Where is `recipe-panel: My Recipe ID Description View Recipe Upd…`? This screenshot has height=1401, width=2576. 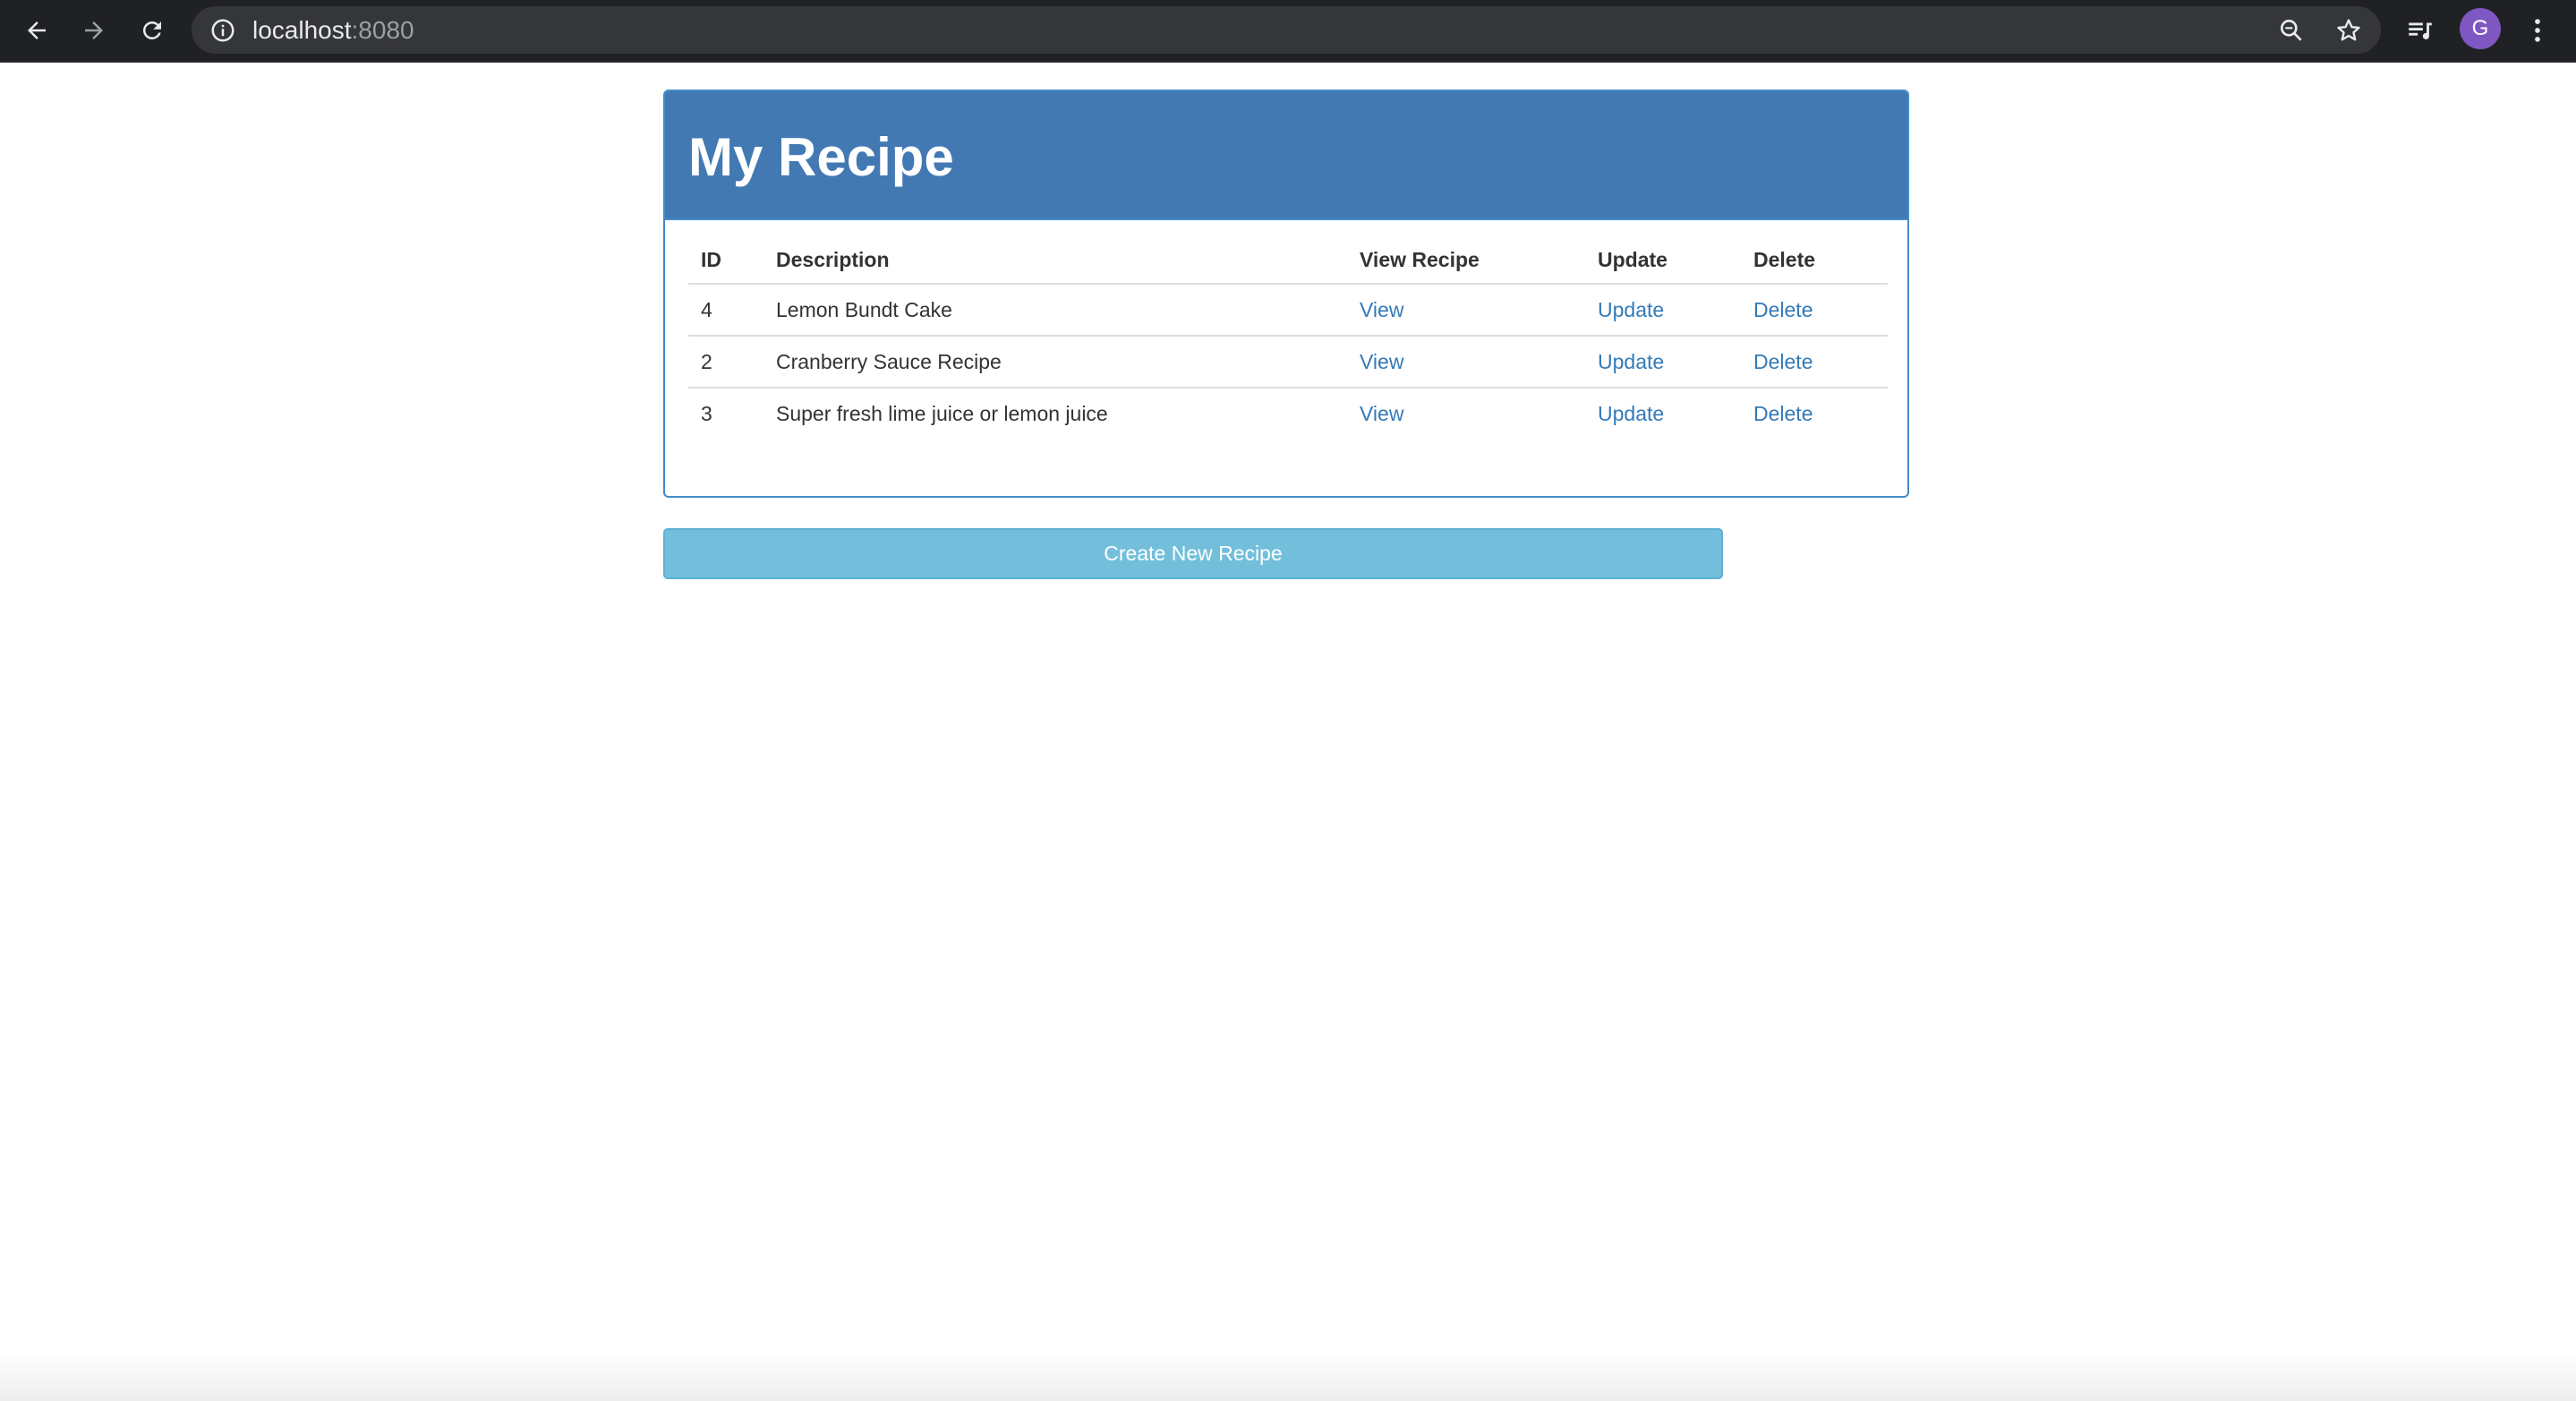 recipe-panel: My Recipe ID Description View Recipe Upd… is located at coordinates (1286, 294).